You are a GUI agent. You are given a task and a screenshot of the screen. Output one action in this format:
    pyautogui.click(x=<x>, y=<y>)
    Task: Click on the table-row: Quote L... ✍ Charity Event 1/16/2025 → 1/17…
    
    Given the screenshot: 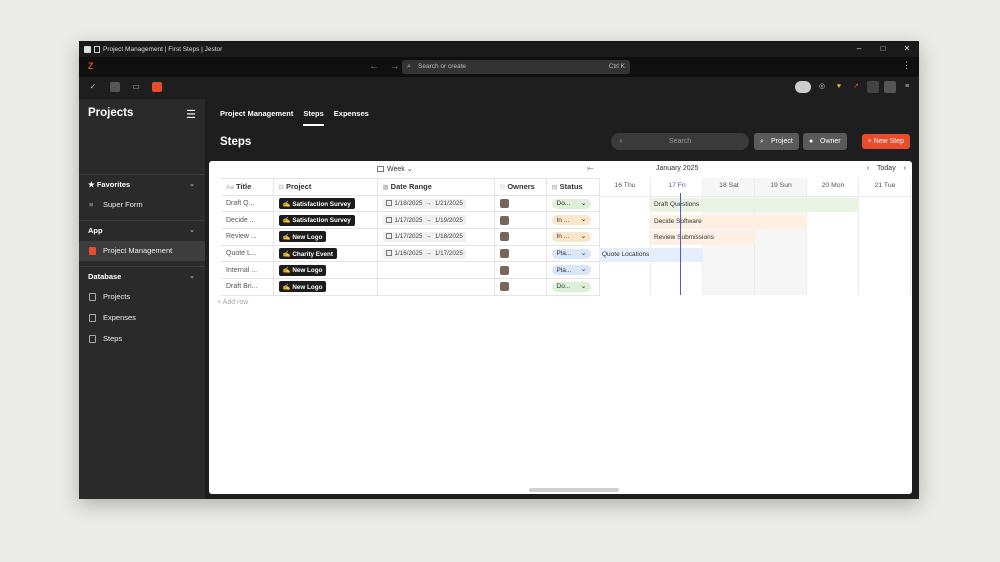 What is the action you would take?
    pyautogui.click(x=410, y=254)
    